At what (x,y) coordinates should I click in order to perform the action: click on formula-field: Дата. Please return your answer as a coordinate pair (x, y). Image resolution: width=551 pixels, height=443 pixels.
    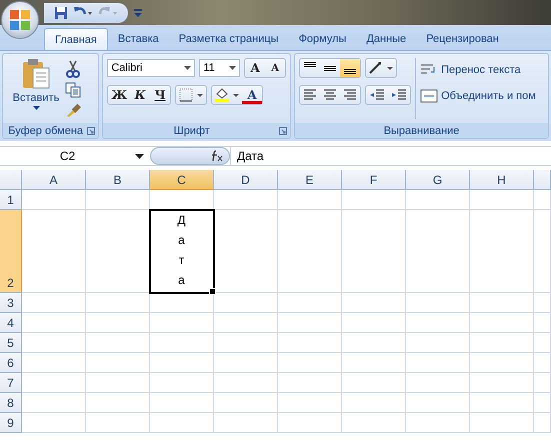
    Looking at the image, I should click on (390, 156).